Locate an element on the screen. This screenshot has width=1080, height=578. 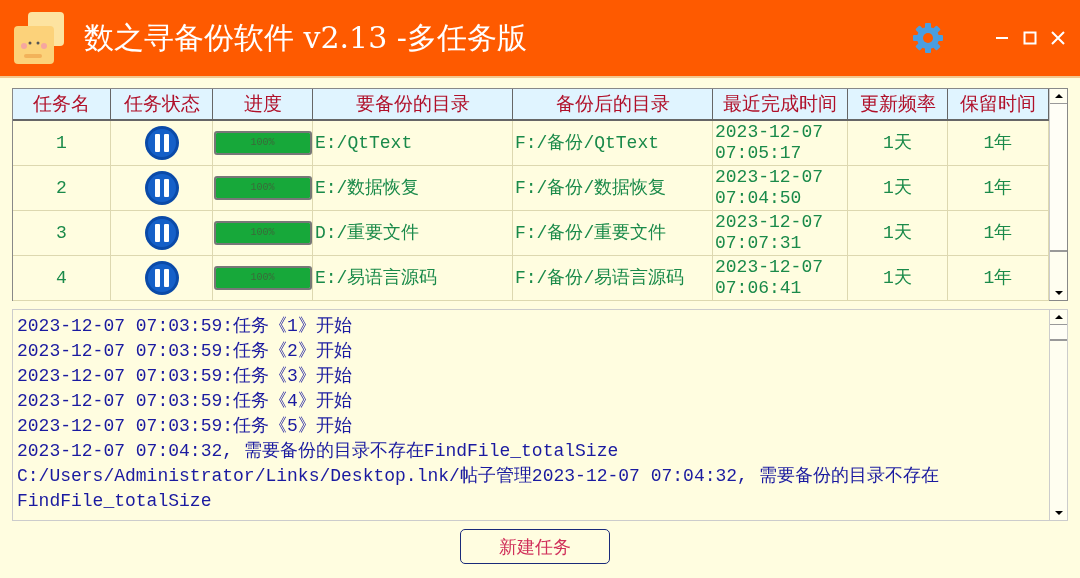
table-cell: E:/易语言源码 is located at coordinates (413, 278).